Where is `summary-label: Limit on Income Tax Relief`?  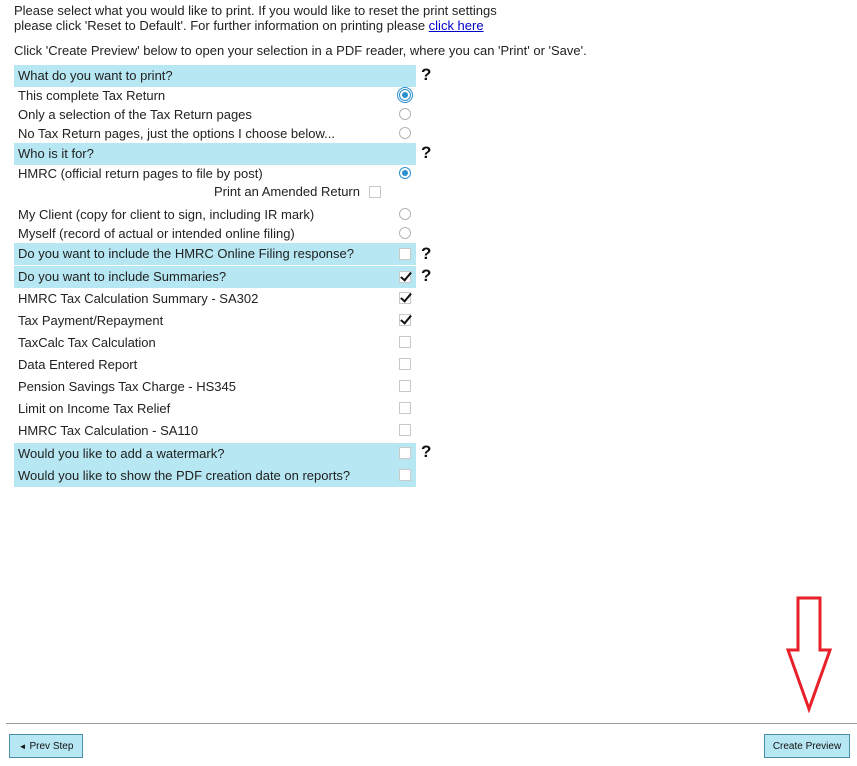 summary-label: Limit on Income Tax Relief is located at coordinates (94, 408).